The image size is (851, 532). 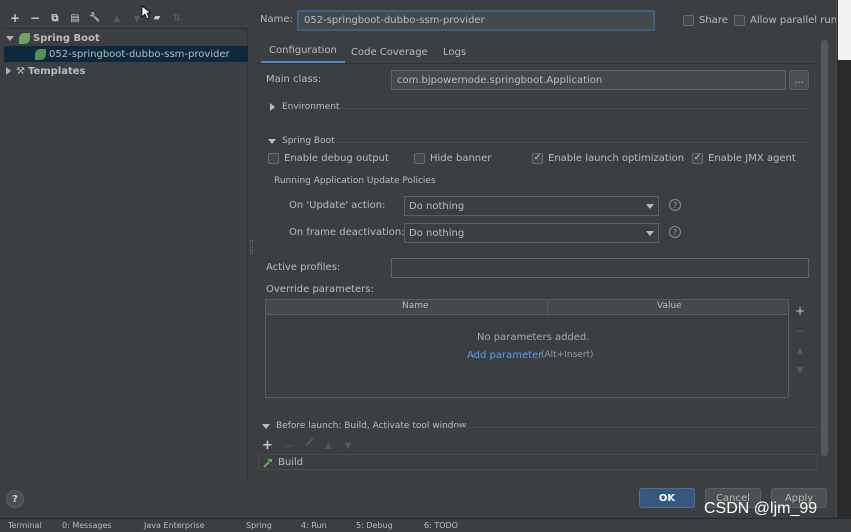 I want to click on hide-banner-label: Hide banner, so click(x=461, y=158).